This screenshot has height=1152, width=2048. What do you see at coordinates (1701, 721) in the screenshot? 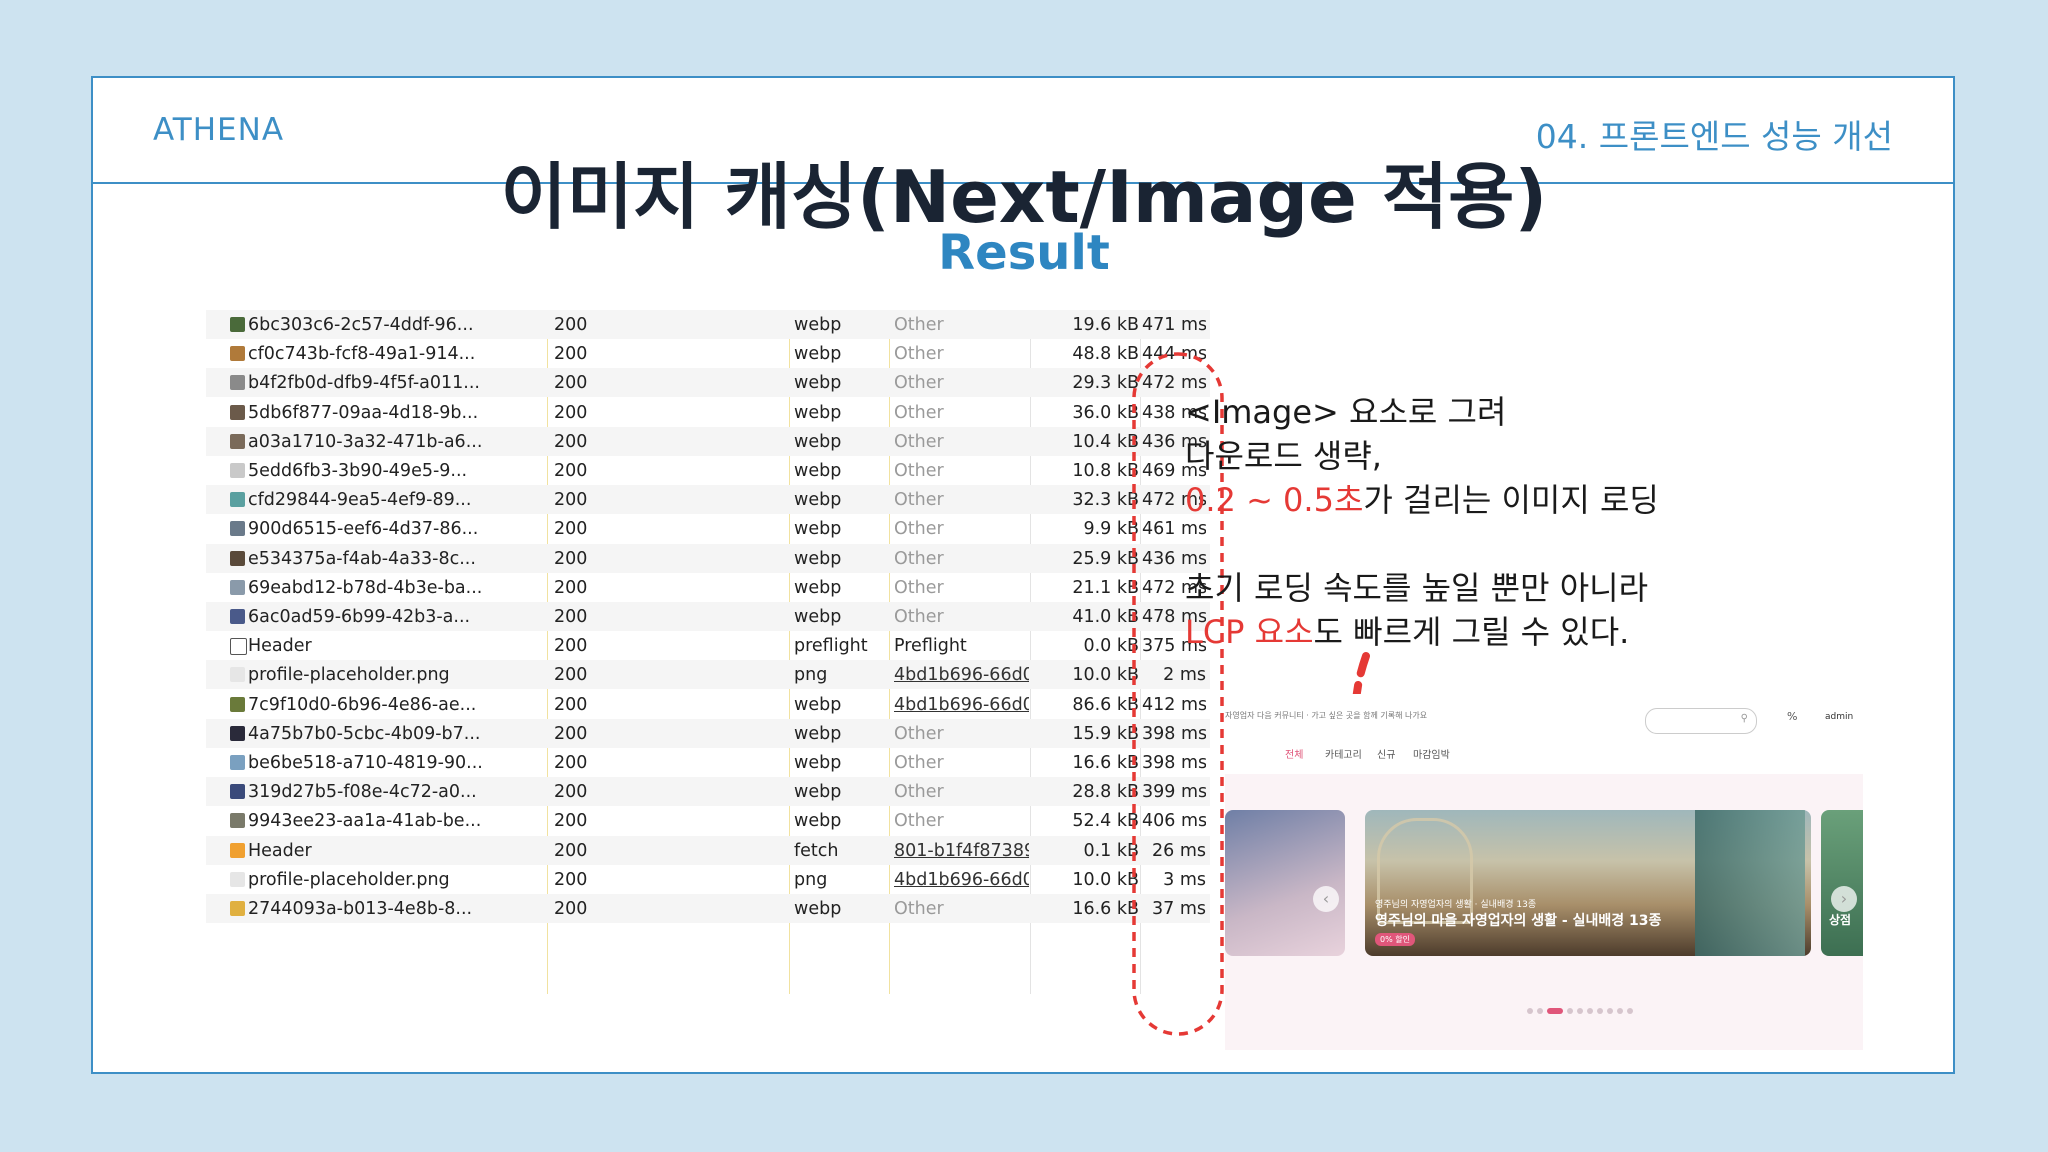
I see `preview-search-input: ⚲` at bounding box center [1701, 721].